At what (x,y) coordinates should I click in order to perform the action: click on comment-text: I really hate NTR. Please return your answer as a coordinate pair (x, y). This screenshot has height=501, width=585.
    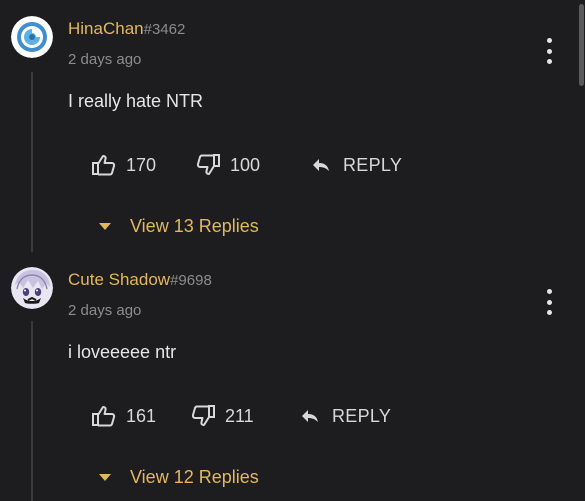
    Looking at the image, I should click on (136, 101).